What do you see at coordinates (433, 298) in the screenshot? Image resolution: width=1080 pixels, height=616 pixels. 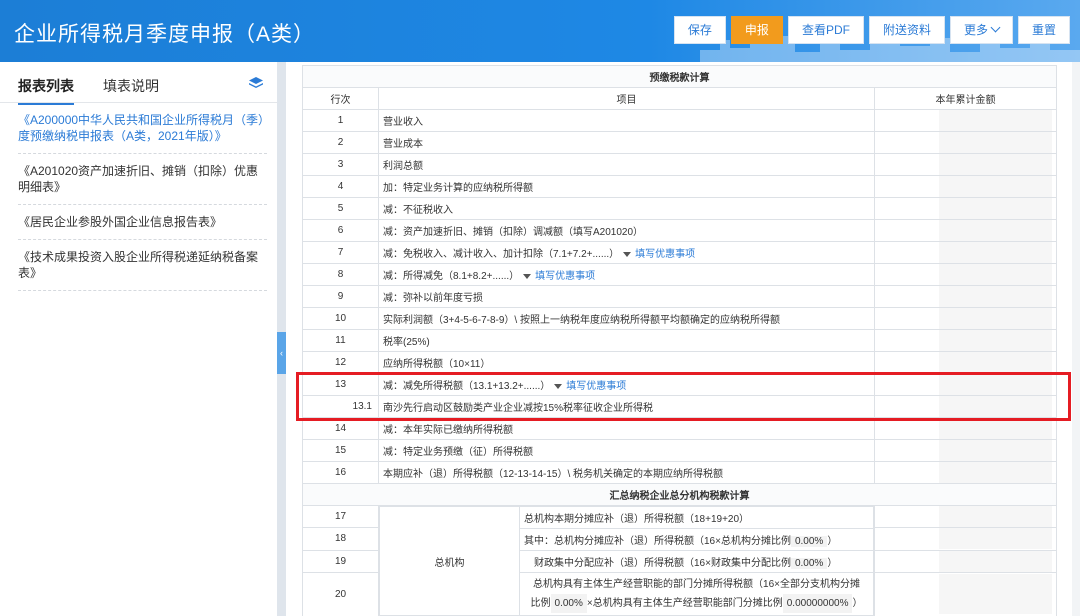 I see `row-item-label: 减：弥补以前年度亏损` at bounding box center [433, 298].